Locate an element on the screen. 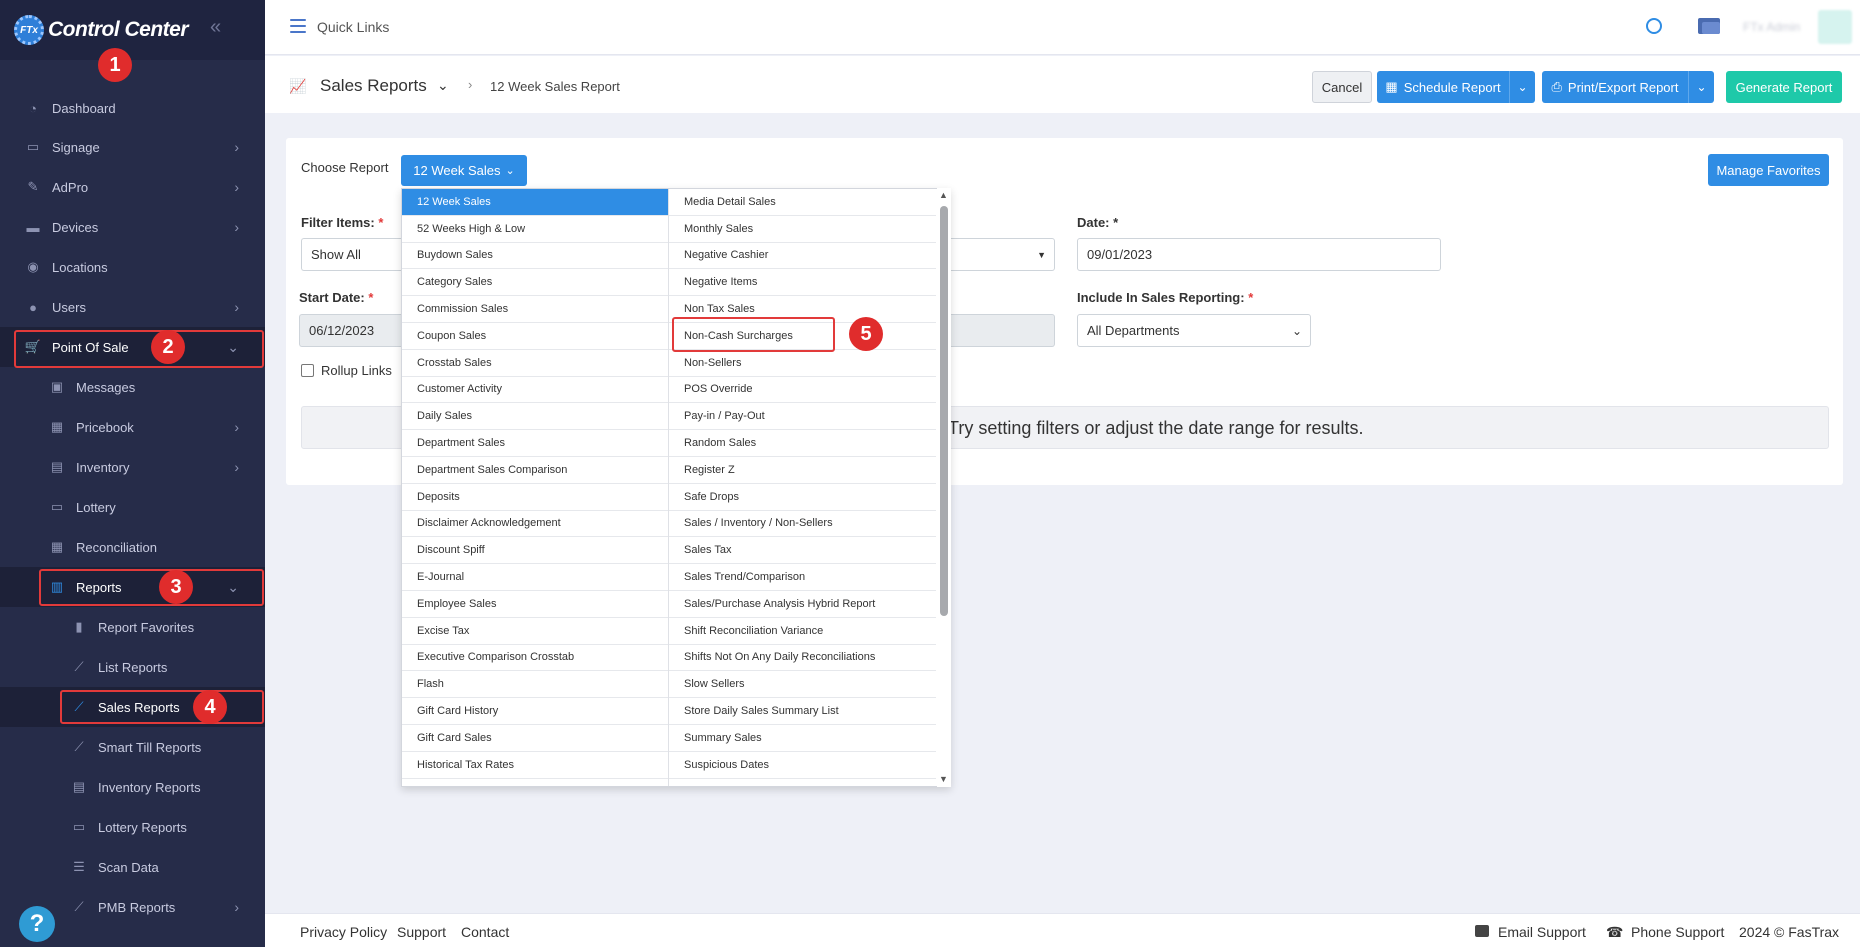 This screenshot has height=947, width=1860. scroll-up-icon: ▲ is located at coordinates (943, 195).